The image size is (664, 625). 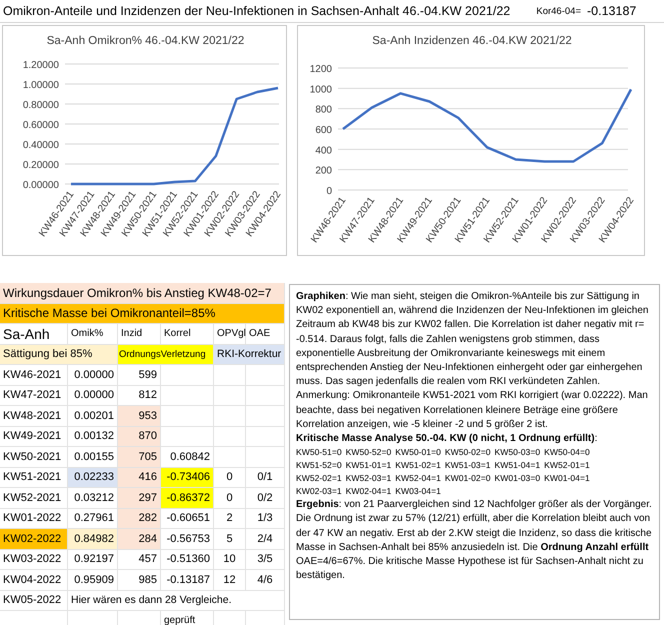 What do you see at coordinates (40, 185) in the screenshot?
I see `axis-label: 0.00000` at bounding box center [40, 185].